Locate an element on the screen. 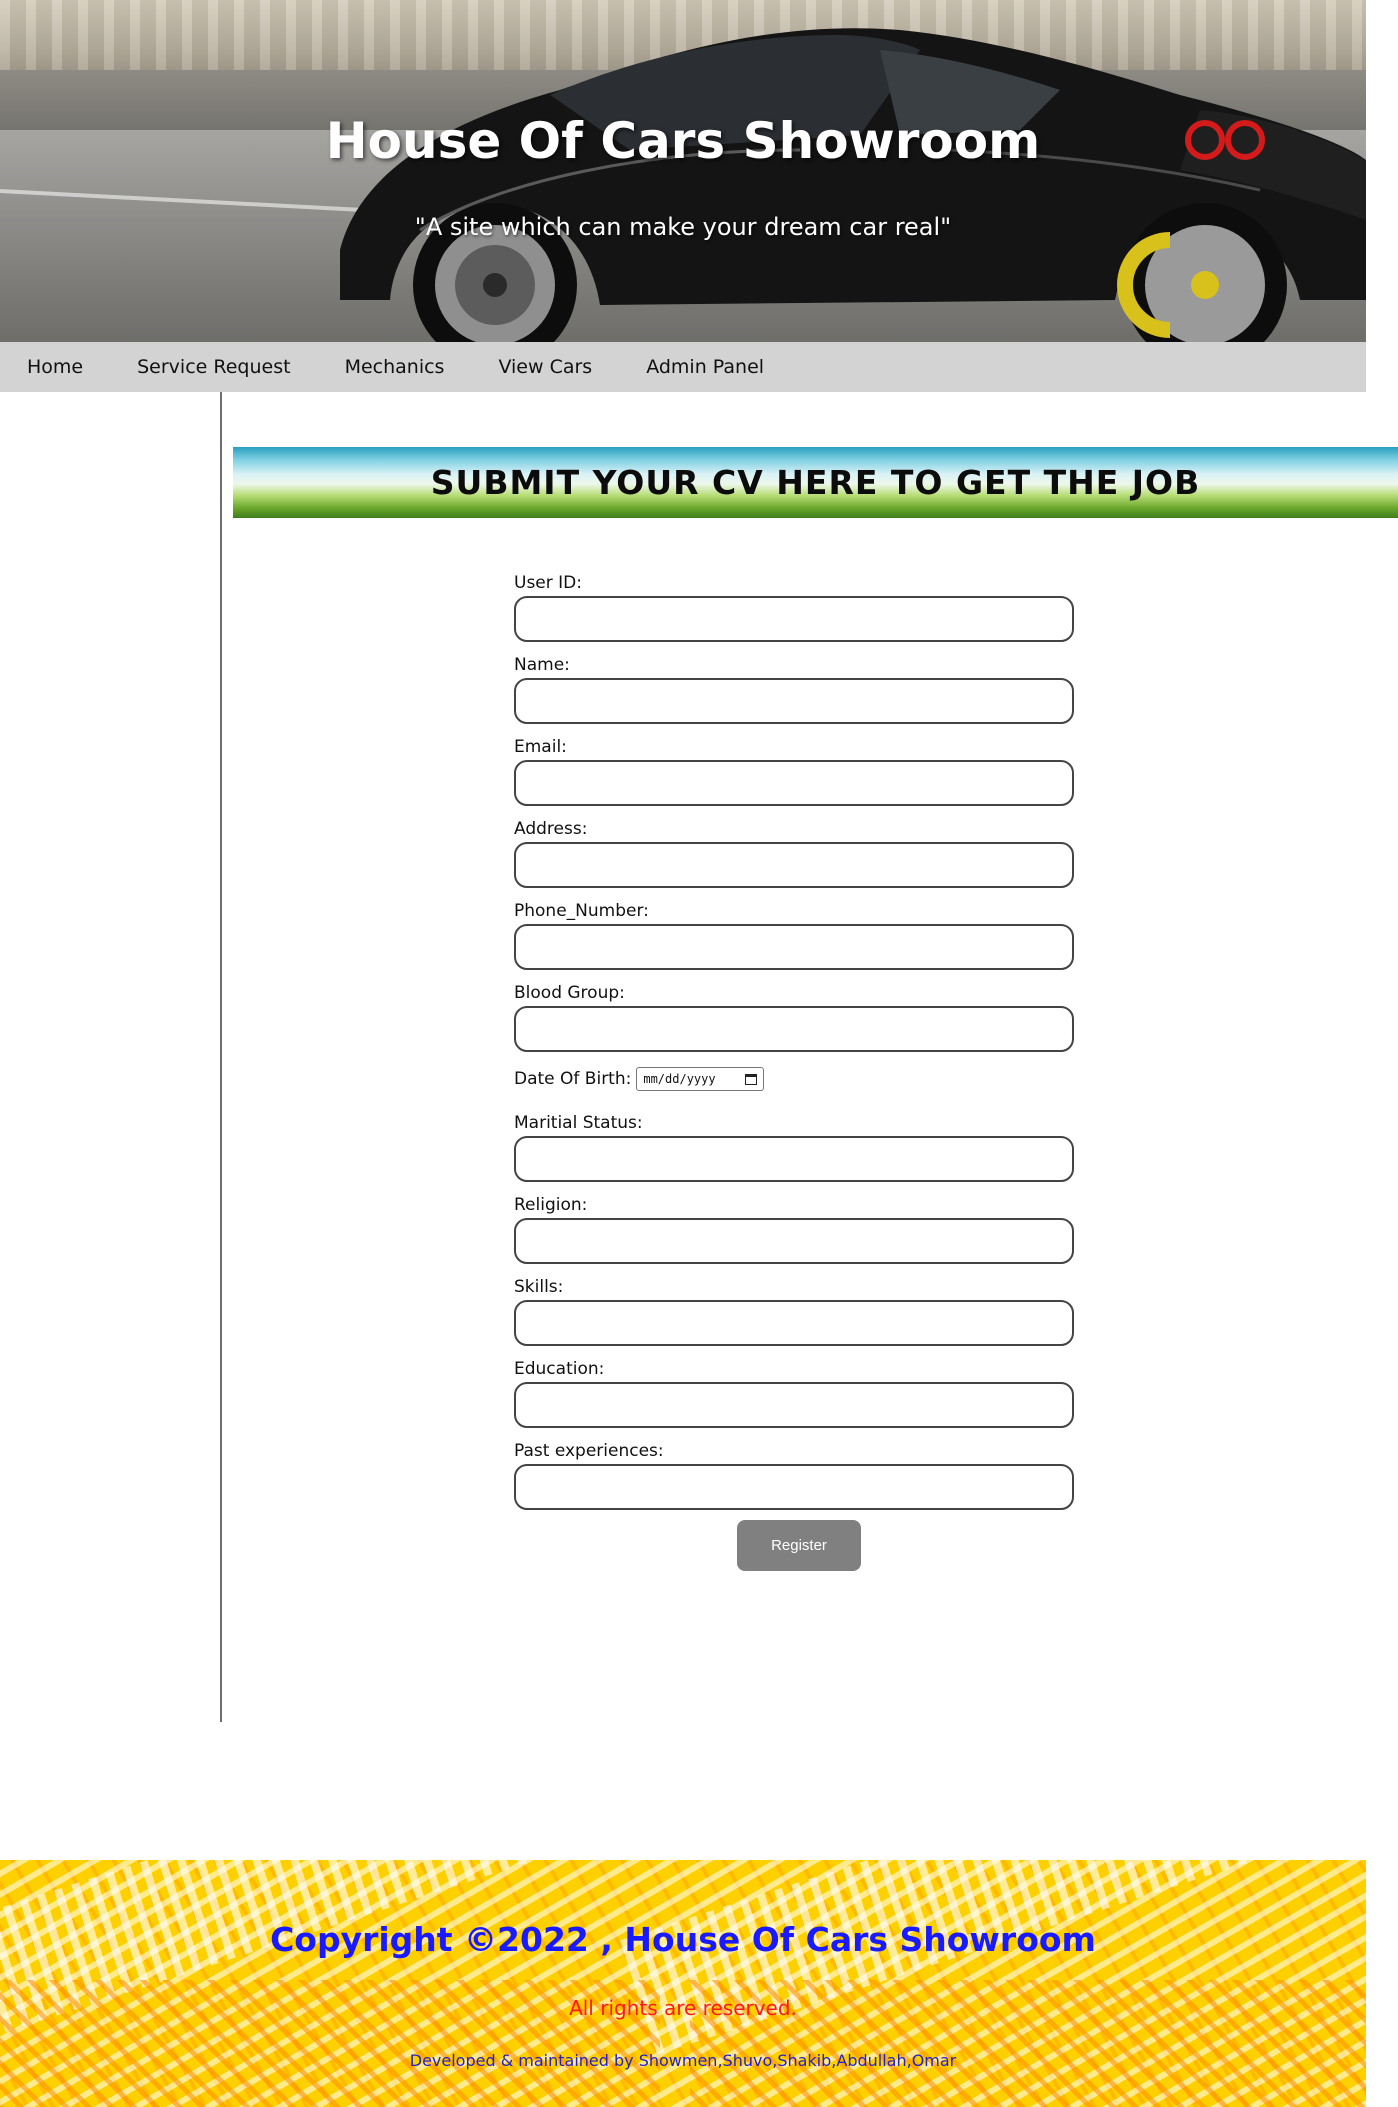 The image size is (1398, 2107). address-label: Address: is located at coordinates (551, 829).